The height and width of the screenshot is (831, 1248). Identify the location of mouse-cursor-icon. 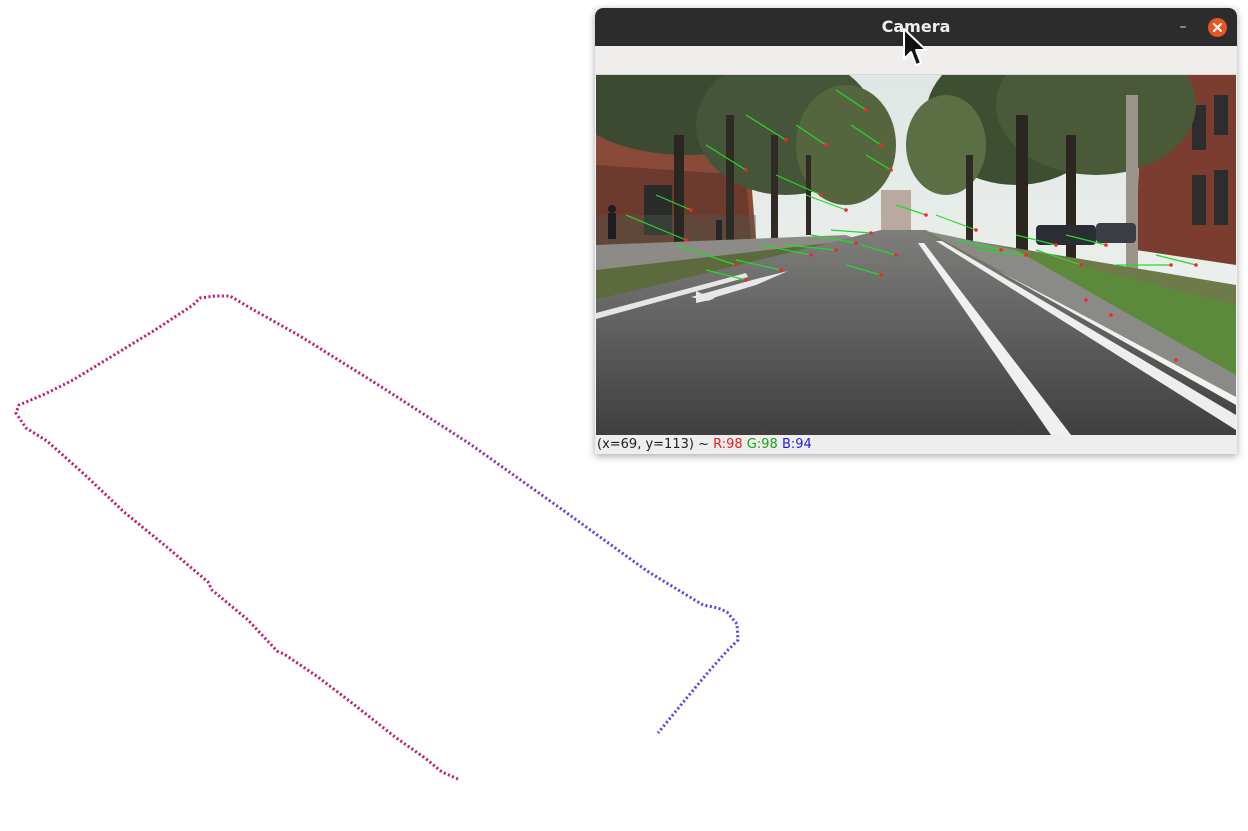
(915, 47).